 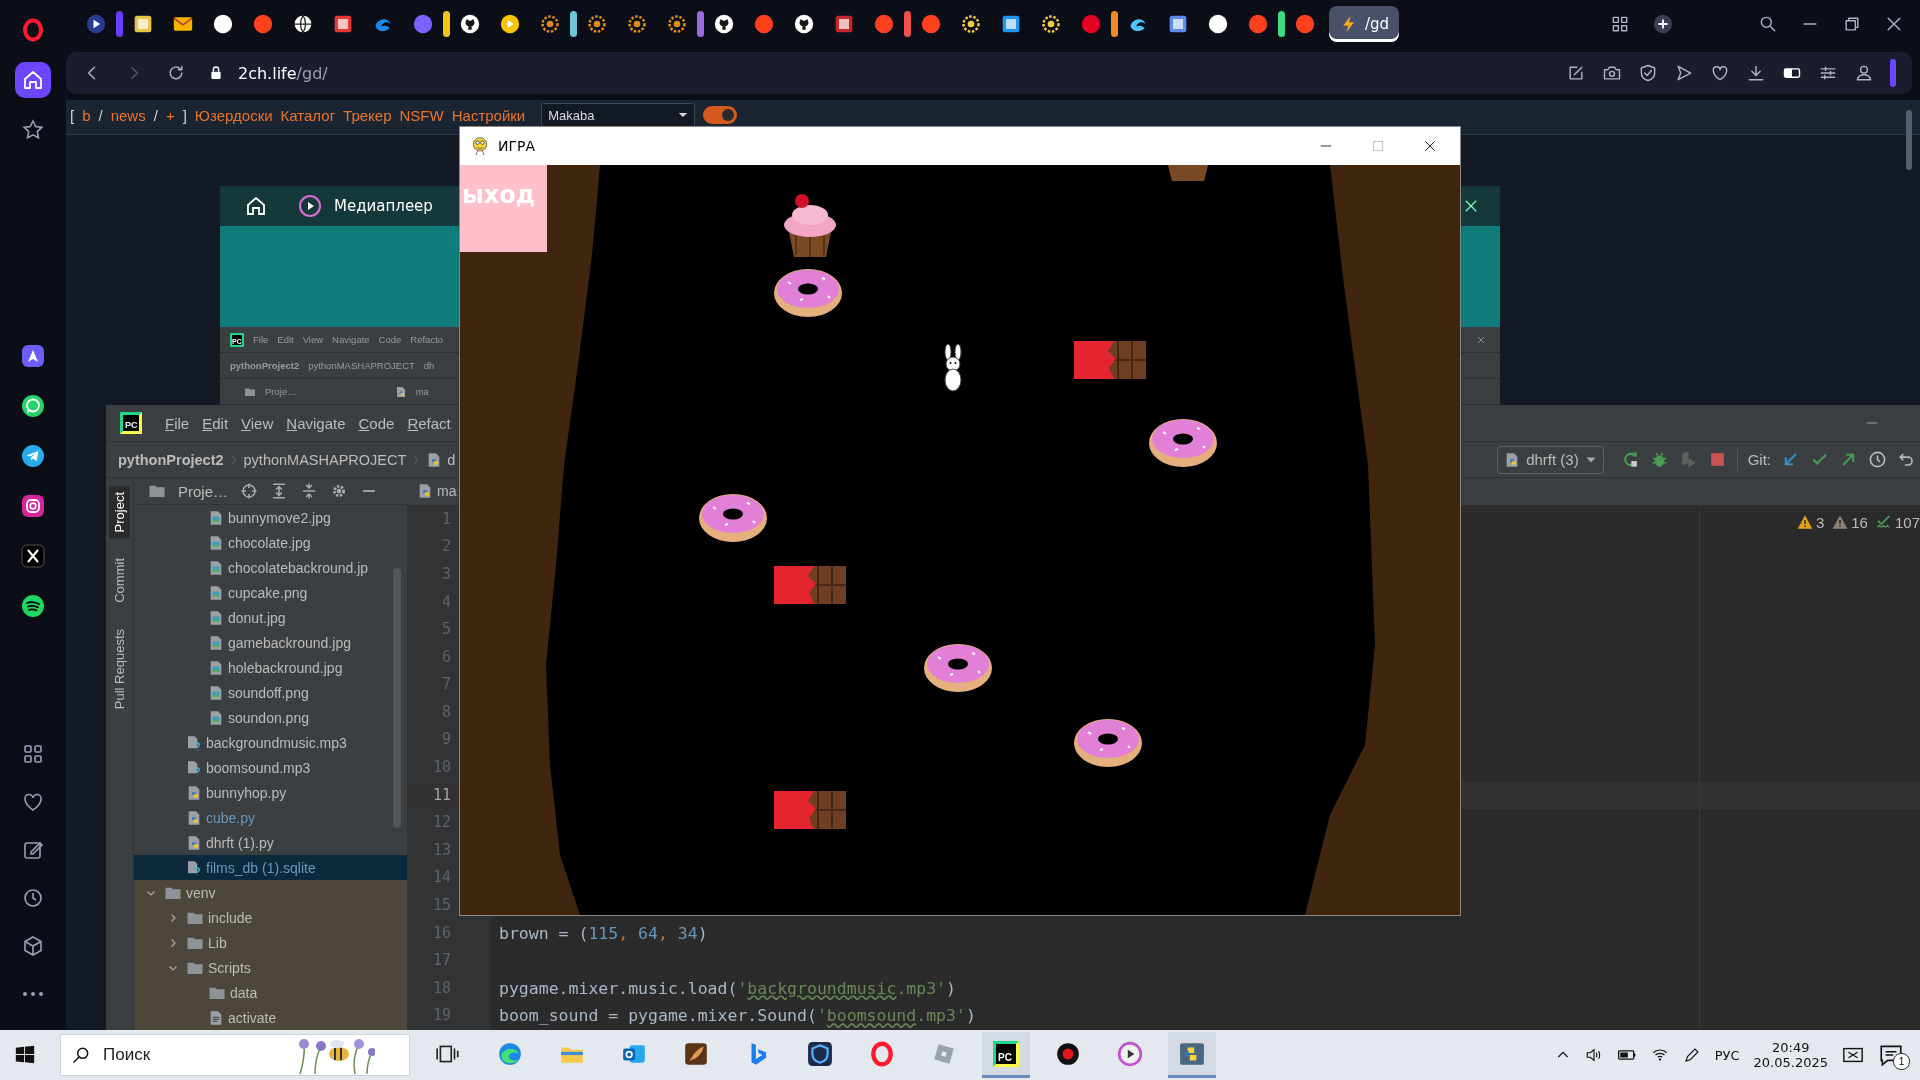 What do you see at coordinates (1893, 1055) in the screenshot?
I see `notifications-button: 1` at bounding box center [1893, 1055].